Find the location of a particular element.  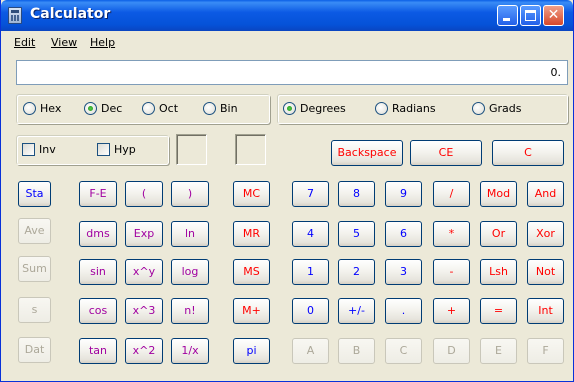

radio-oct: Oct is located at coordinates (160, 108).